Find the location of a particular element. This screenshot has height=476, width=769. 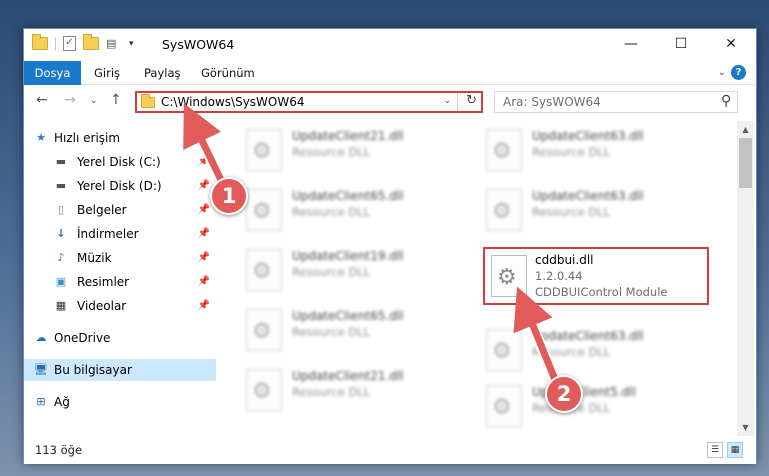

folder-icon is located at coordinates (40, 42).